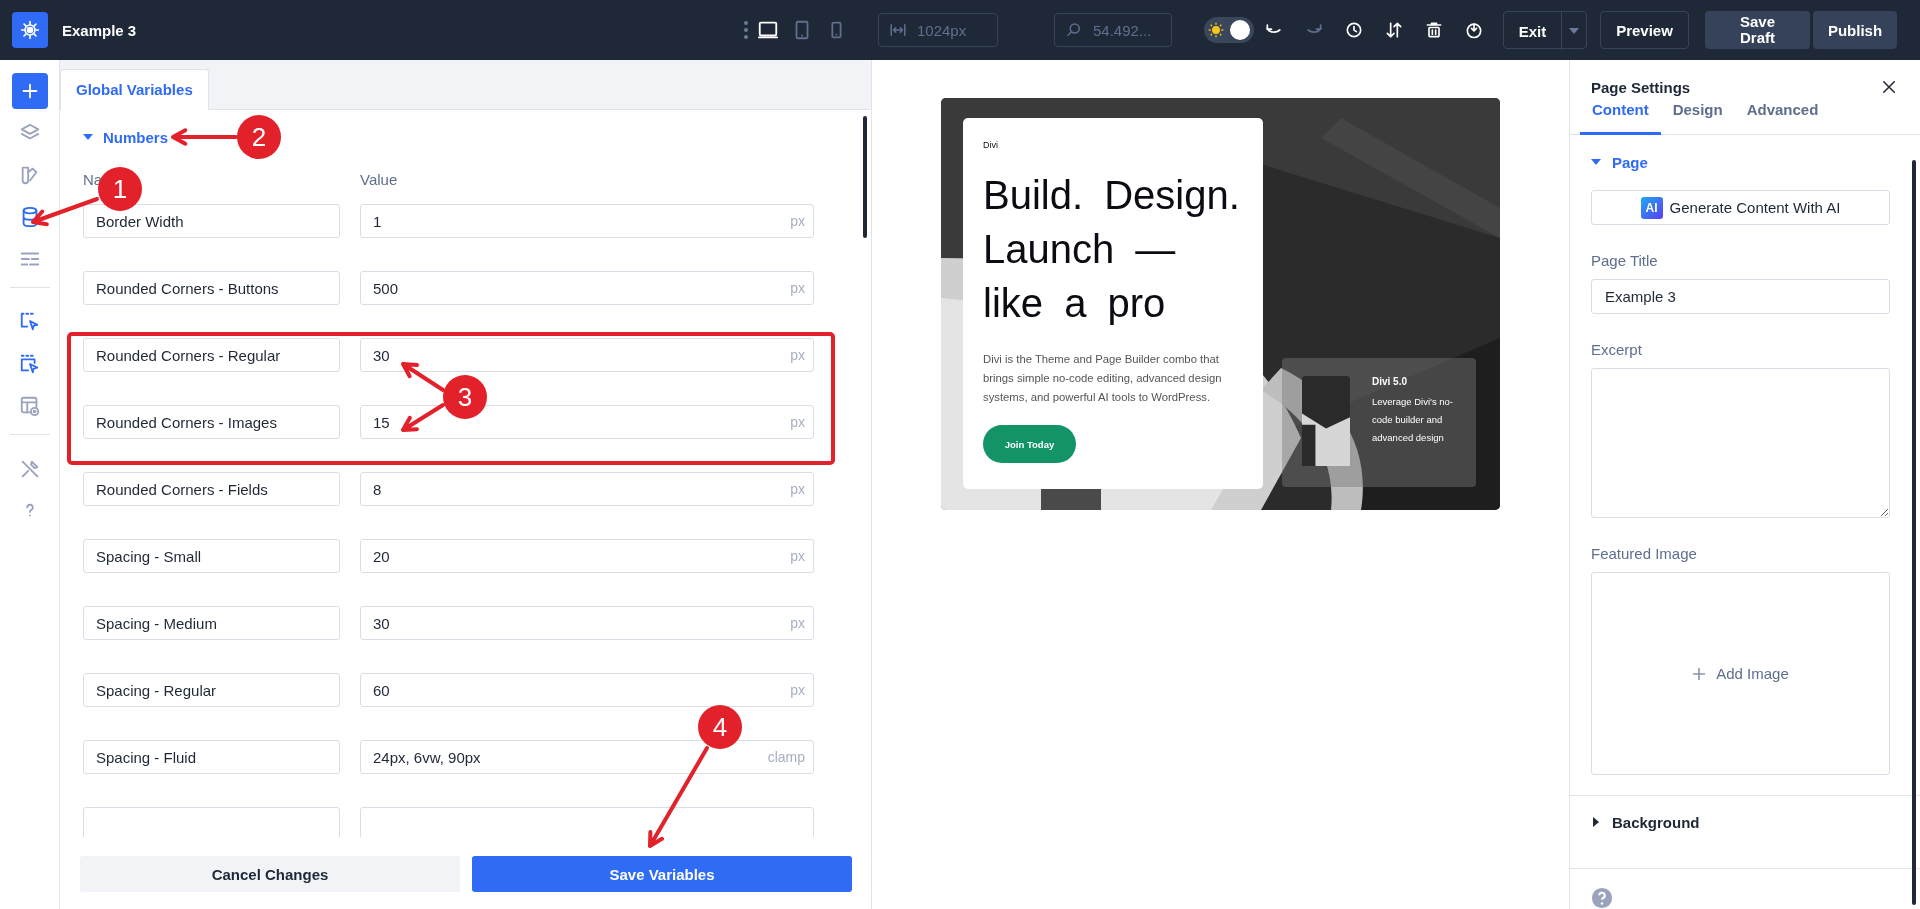 This screenshot has width=1920, height=909. Describe the element at coordinates (1740, 296) in the screenshot. I see `title-field: Example 3` at that location.